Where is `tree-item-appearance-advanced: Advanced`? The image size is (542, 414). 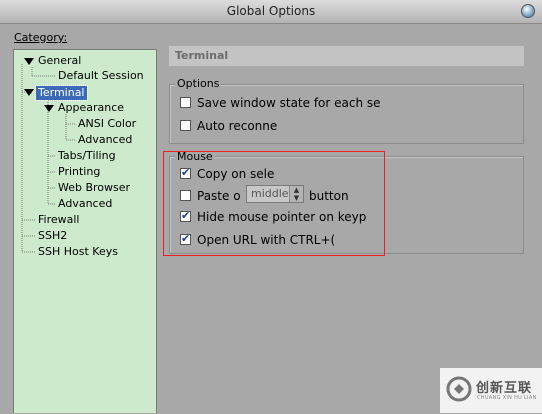
tree-item-appearance-advanced: Advanced is located at coordinates (105, 140).